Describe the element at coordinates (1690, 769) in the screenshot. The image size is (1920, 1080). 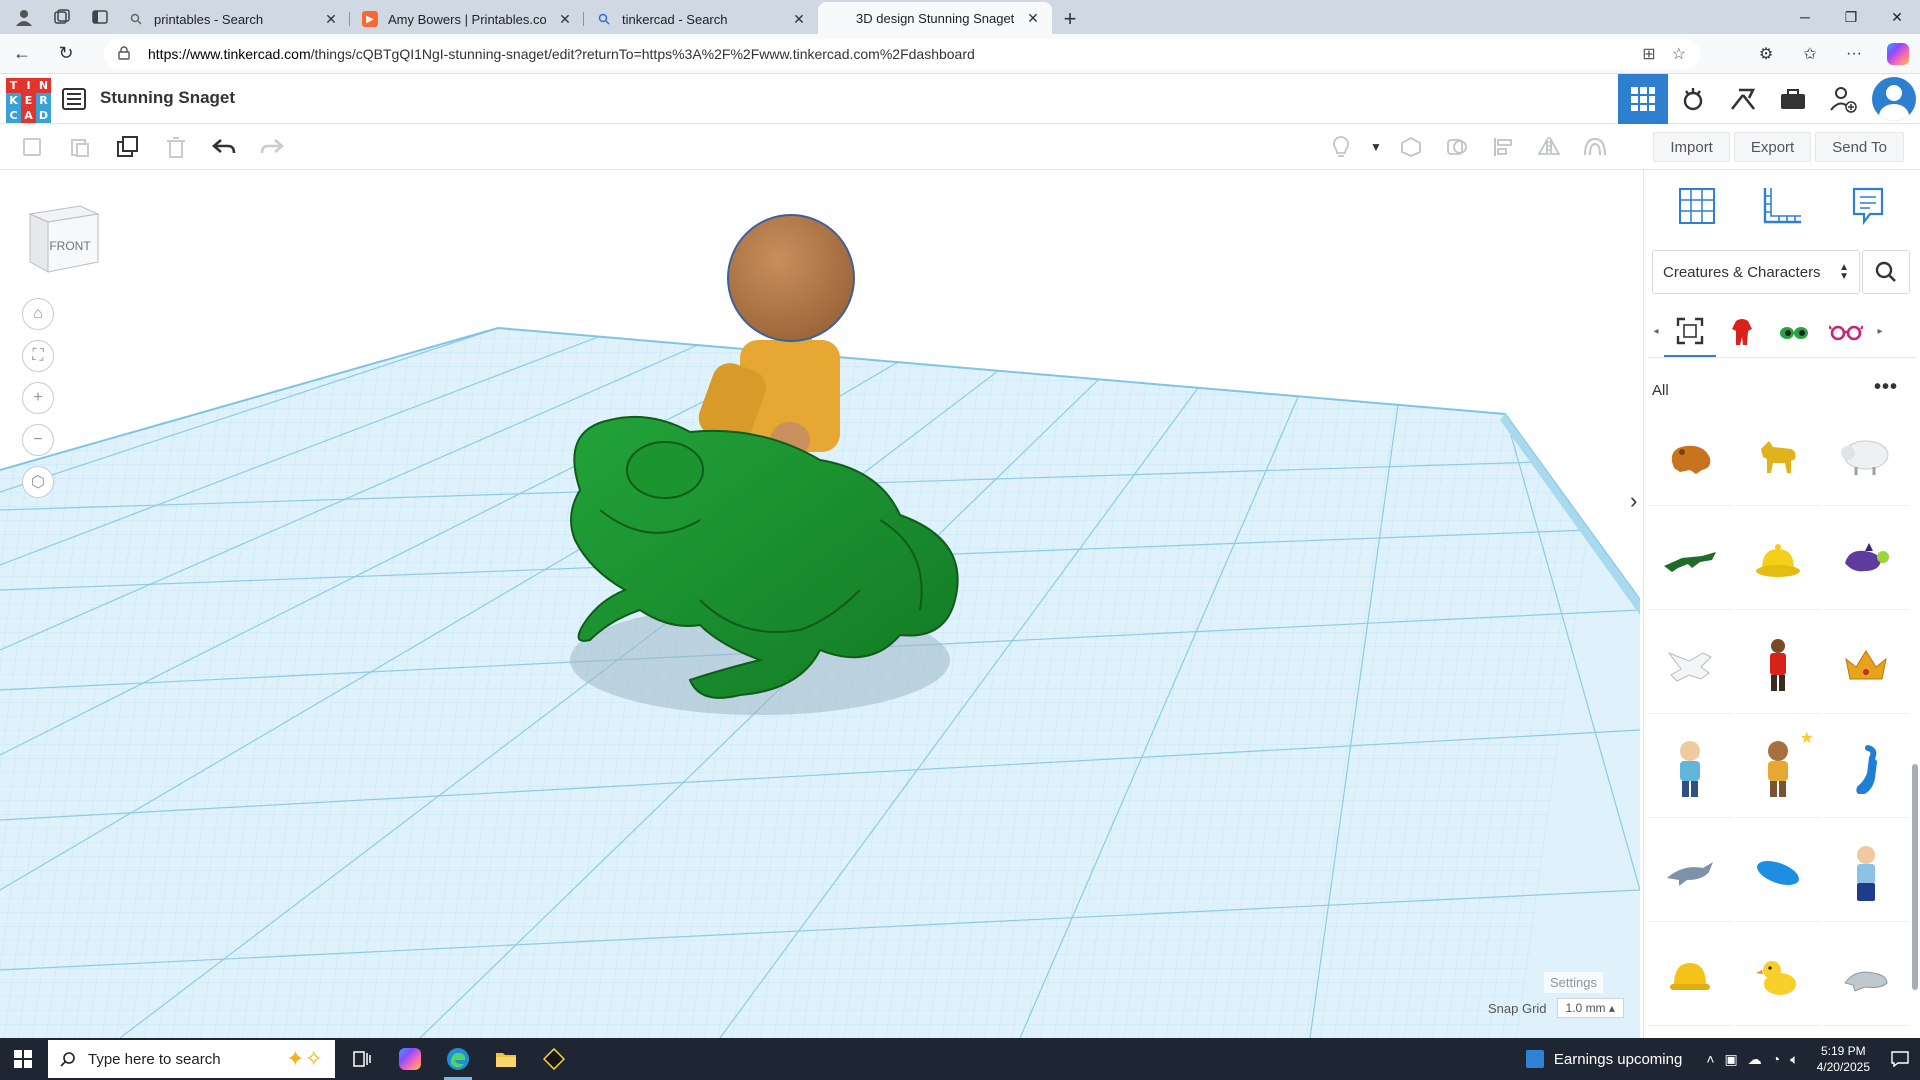
I see `shape-boy-figure` at that location.